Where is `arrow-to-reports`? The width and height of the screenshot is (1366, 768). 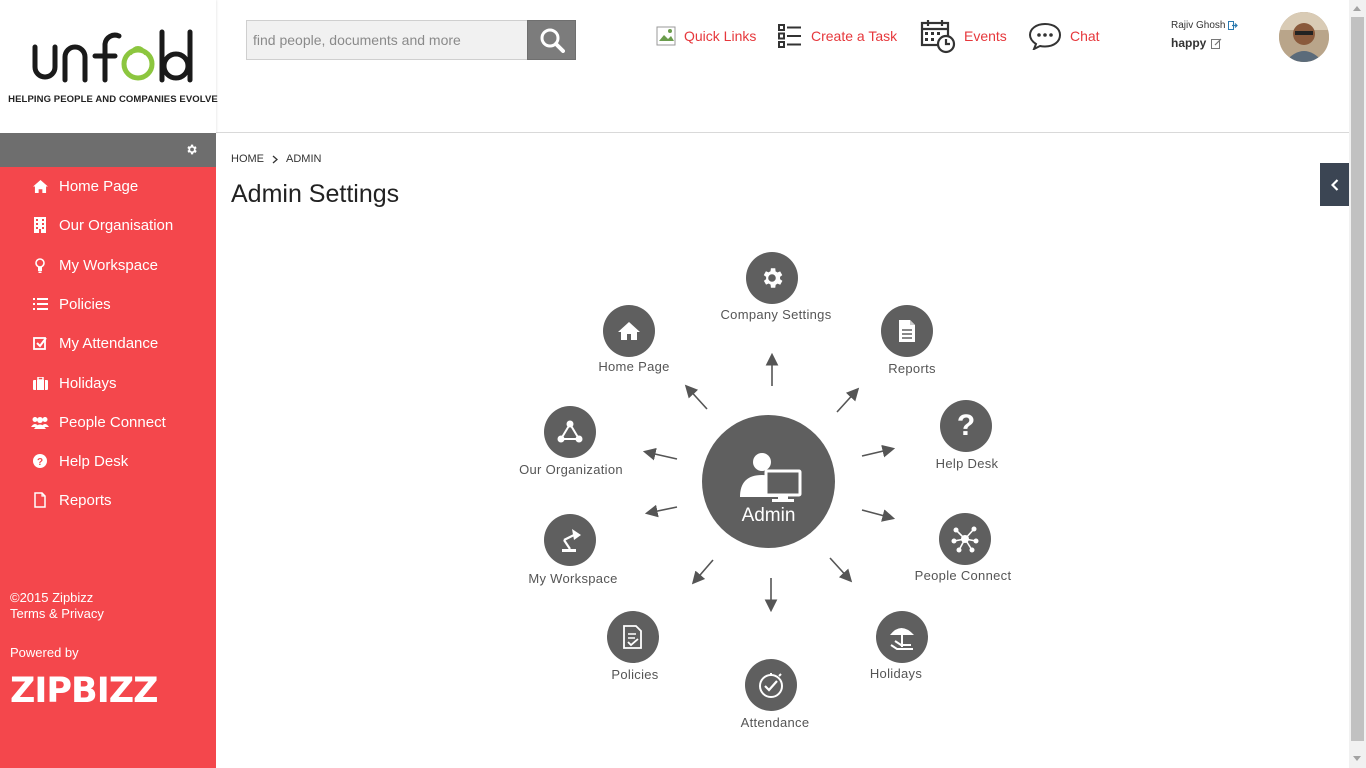
arrow-to-reports is located at coordinates (848, 400).